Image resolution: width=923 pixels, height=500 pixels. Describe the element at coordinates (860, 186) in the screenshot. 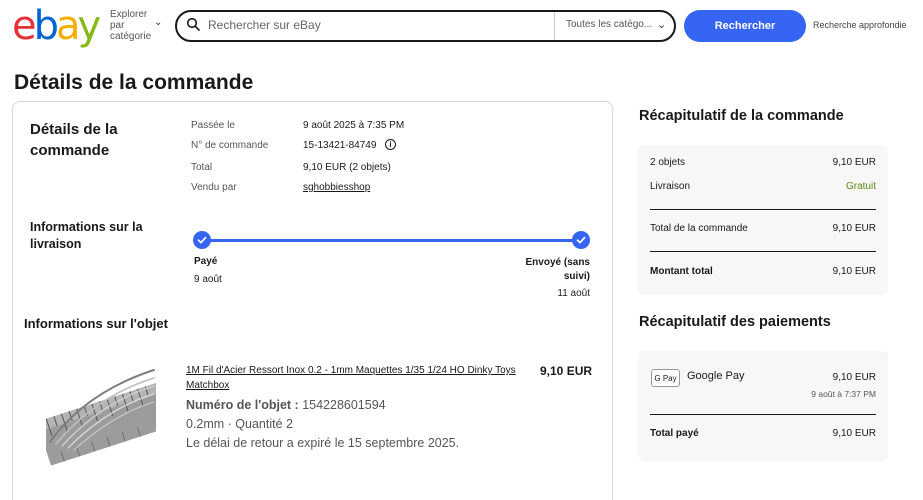

I see `summary-shipping-value: Gratuit` at that location.